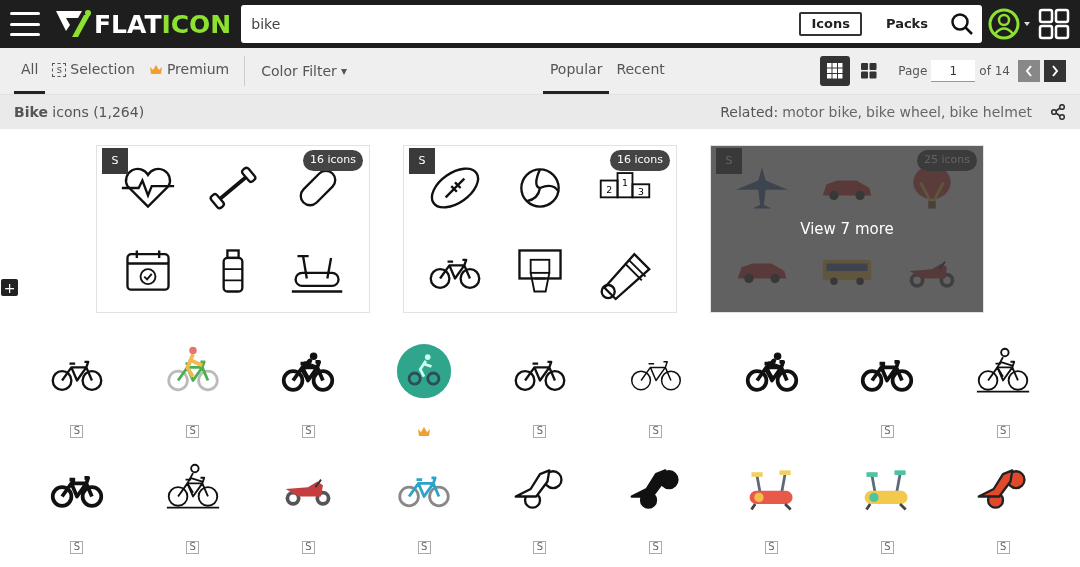  Describe the element at coordinates (913, 71) in the screenshot. I see `page-label: Page` at that location.